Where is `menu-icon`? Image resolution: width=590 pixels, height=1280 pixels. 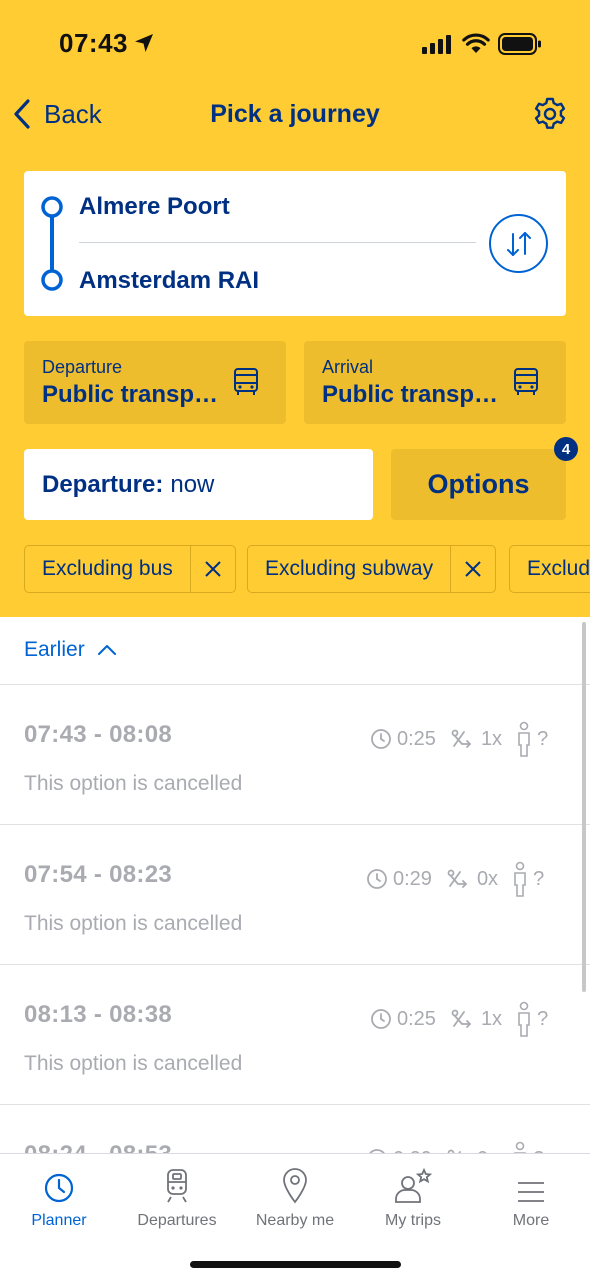 menu-icon is located at coordinates (531, 1192).